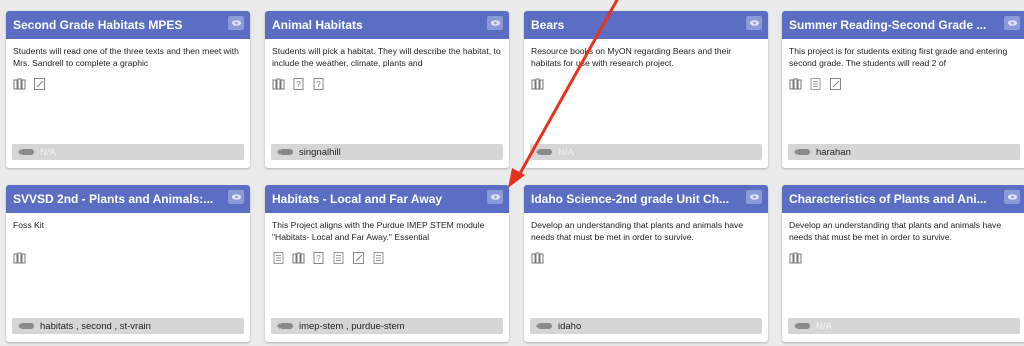 The image size is (1024, 346). Describe the element at coordinates (317, 25) in the screenshot. I see `card-title-text: Animal Habitats` at that location.